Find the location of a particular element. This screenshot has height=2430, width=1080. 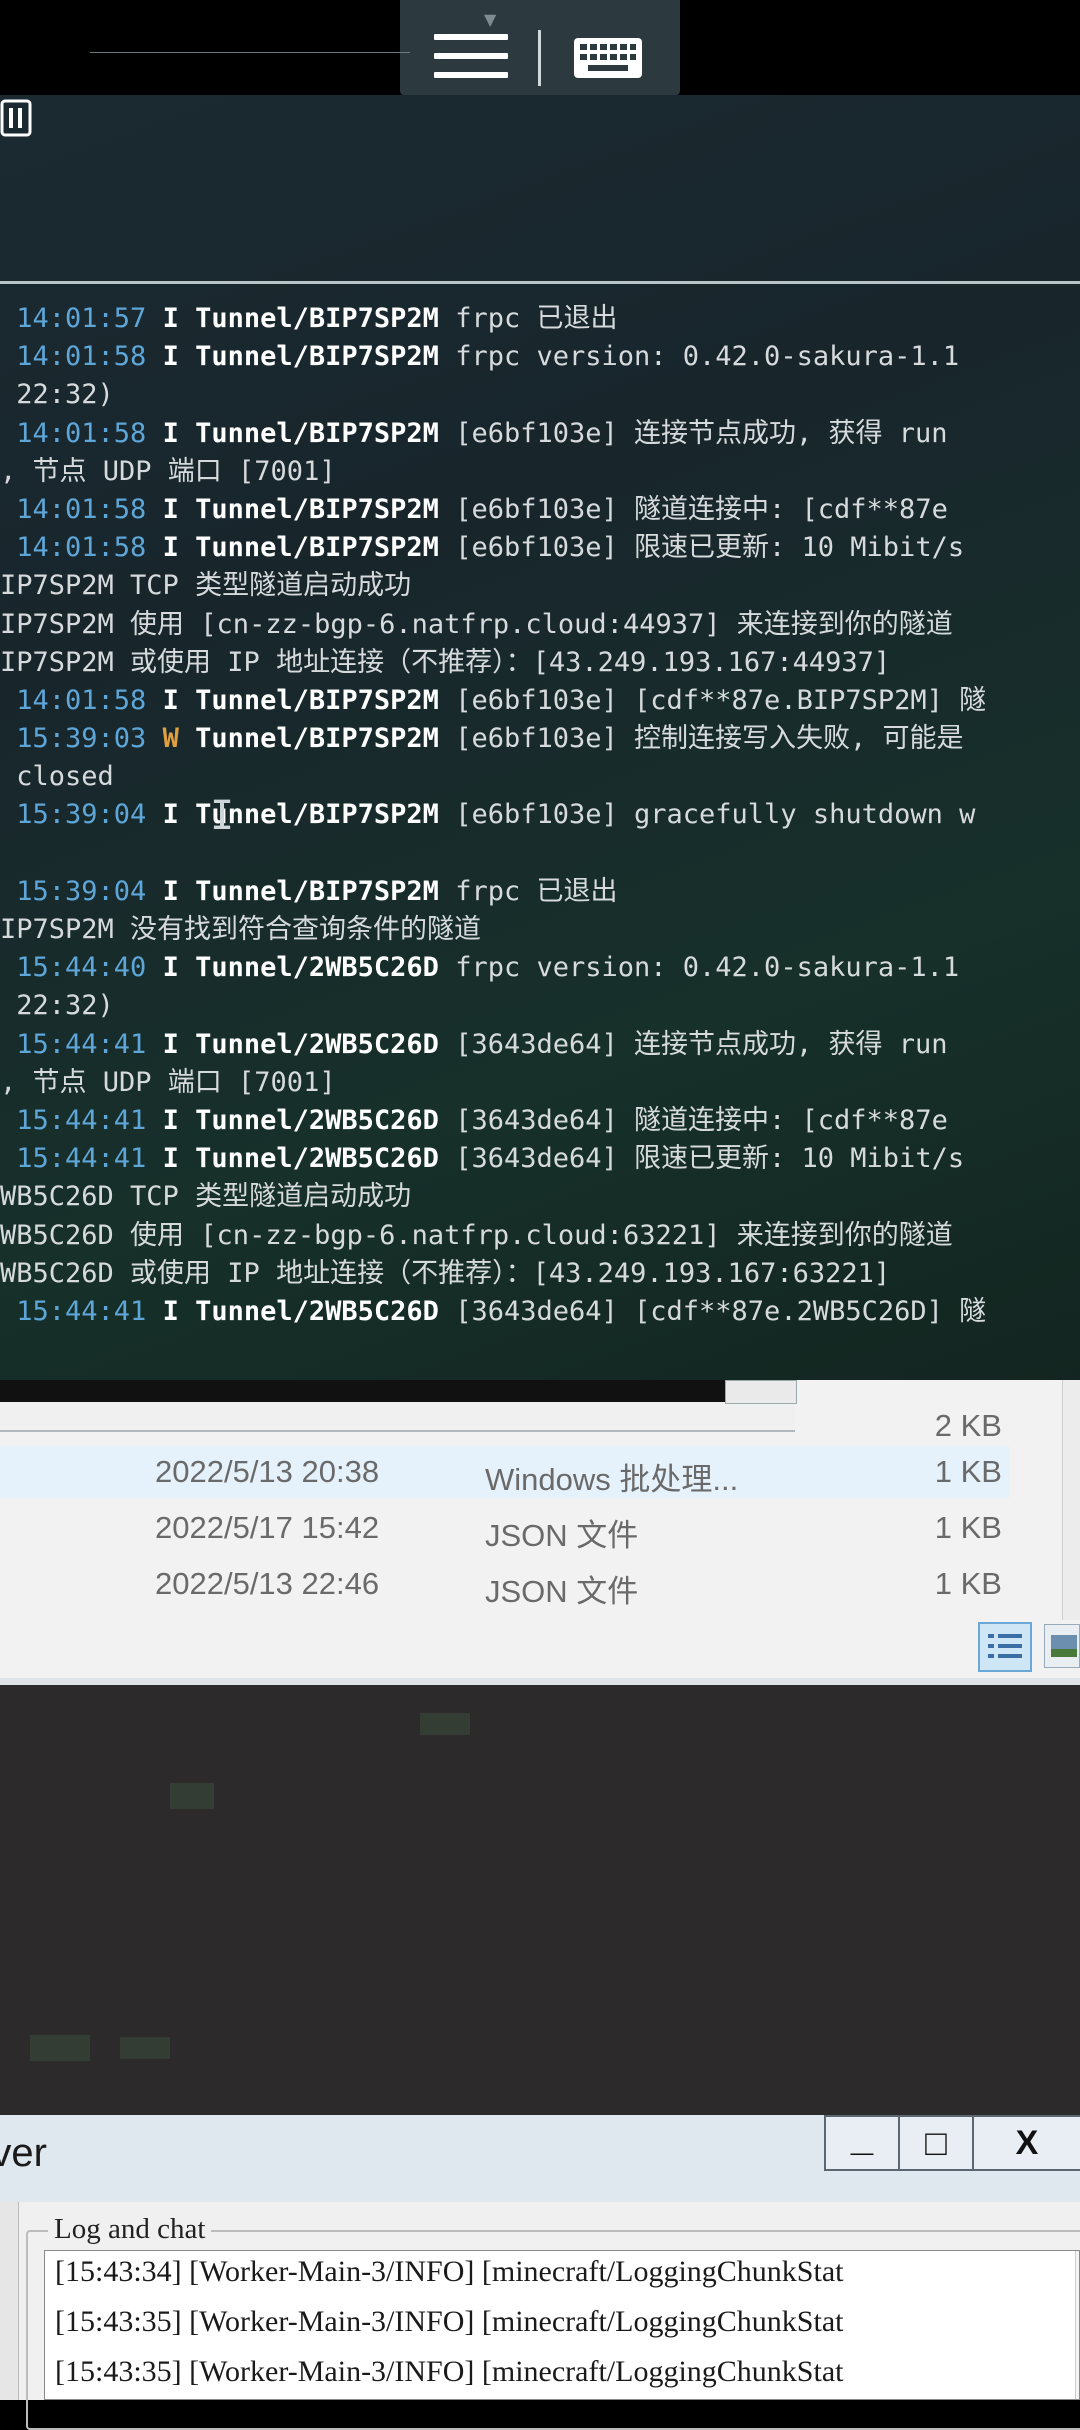

details-view-icon is located at coordinates (1005, 1647).